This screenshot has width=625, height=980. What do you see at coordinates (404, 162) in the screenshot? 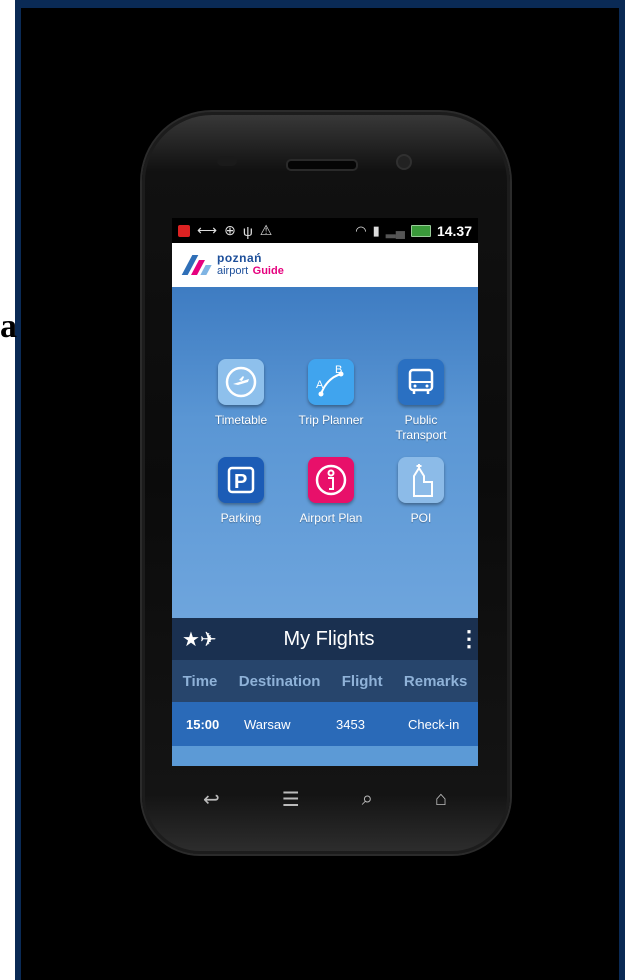
I see `front-camera` at bounding box center [404, 162].